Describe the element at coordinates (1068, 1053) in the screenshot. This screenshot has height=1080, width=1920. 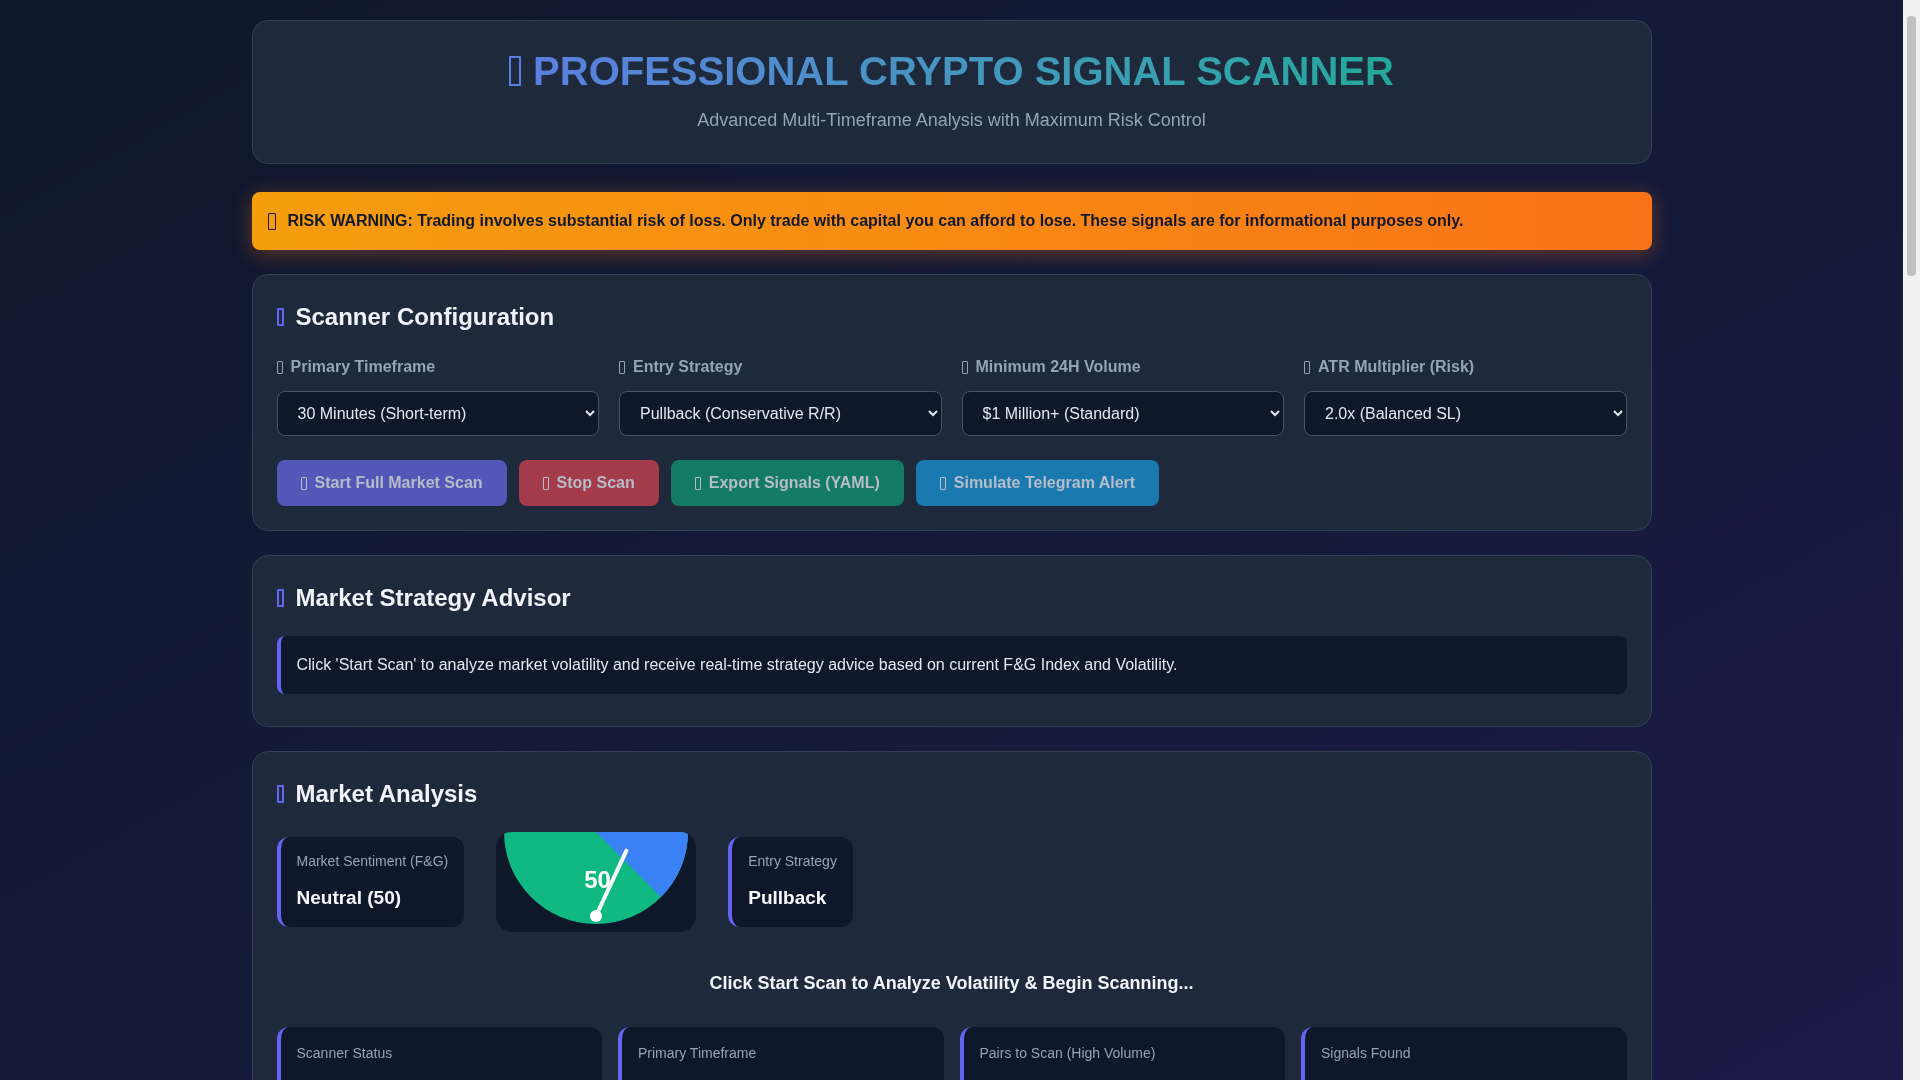
I see `stat-label: Pairs to Scan (High Volume)` at that location.